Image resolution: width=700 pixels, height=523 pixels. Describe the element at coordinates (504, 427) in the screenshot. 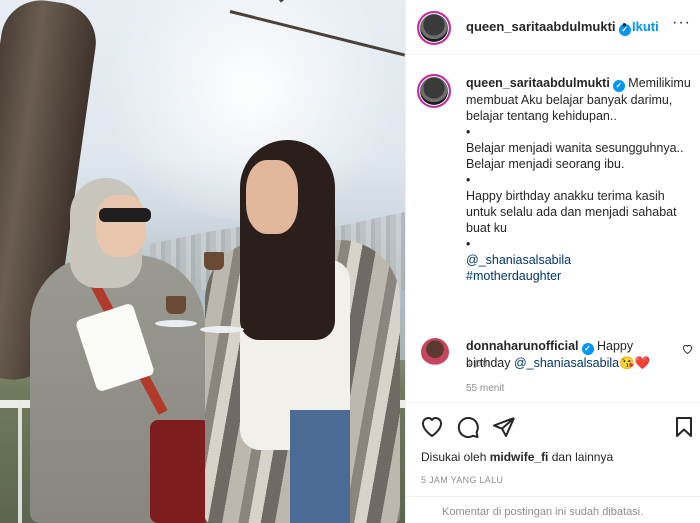

I see `share-icon` at that location.